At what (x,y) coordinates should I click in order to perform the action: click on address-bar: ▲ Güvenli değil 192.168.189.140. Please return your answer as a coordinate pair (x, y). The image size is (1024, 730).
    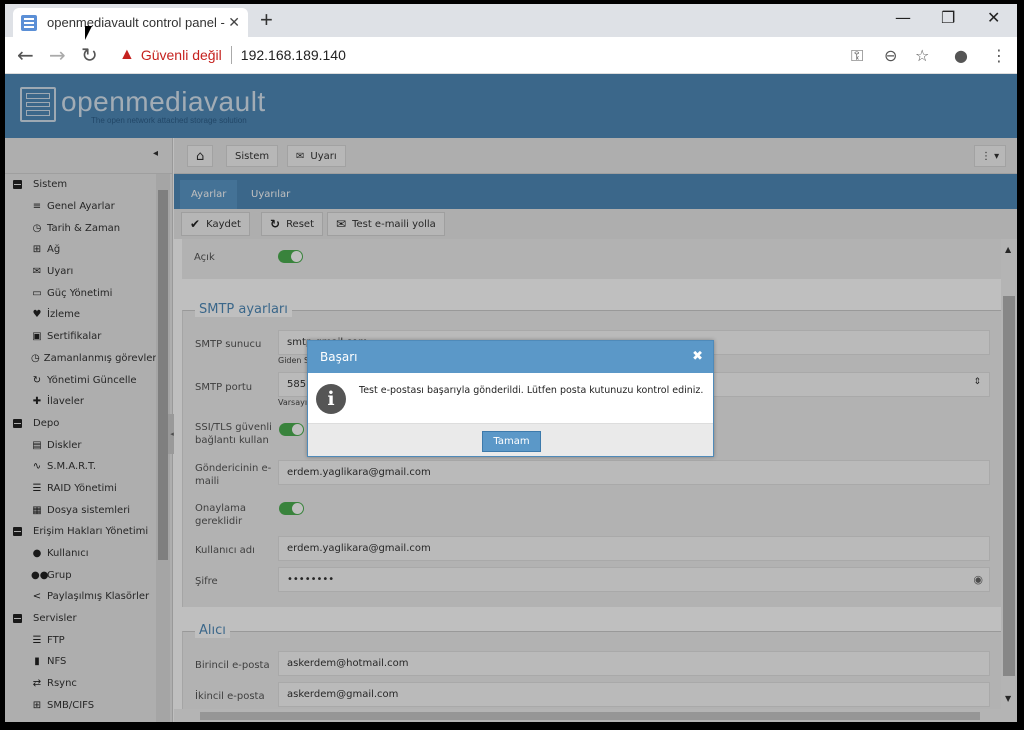
    Looking at the image, I should click on (476, 55).